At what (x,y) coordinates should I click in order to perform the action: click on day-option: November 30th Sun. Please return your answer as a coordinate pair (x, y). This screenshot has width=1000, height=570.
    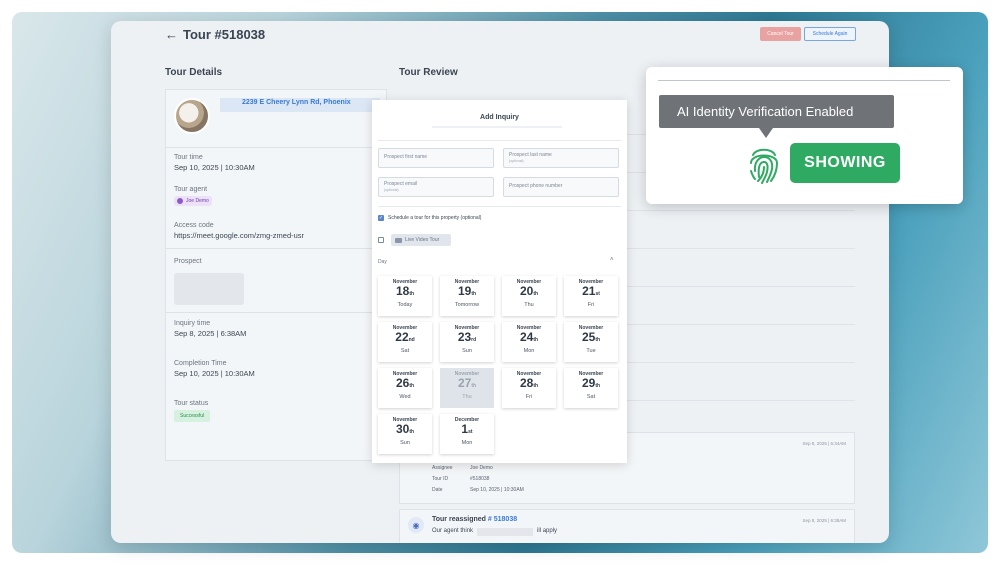
    Looking at the image, I should click on (405, 434).